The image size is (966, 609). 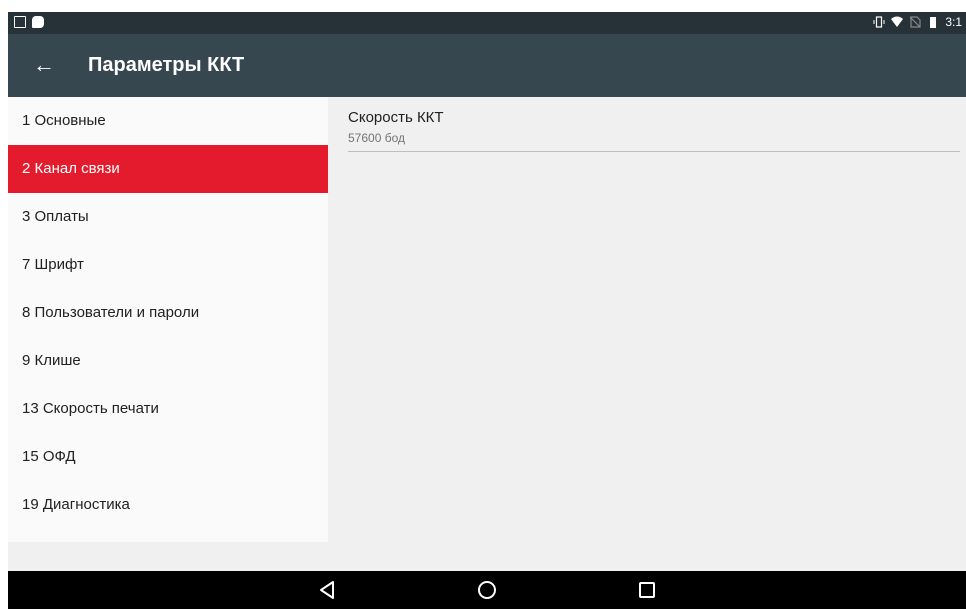 What do you see at coordinates (166, 65) in the screenshot?
I see `page-title: Параметры ККТ` at bounding box center [166, 65].